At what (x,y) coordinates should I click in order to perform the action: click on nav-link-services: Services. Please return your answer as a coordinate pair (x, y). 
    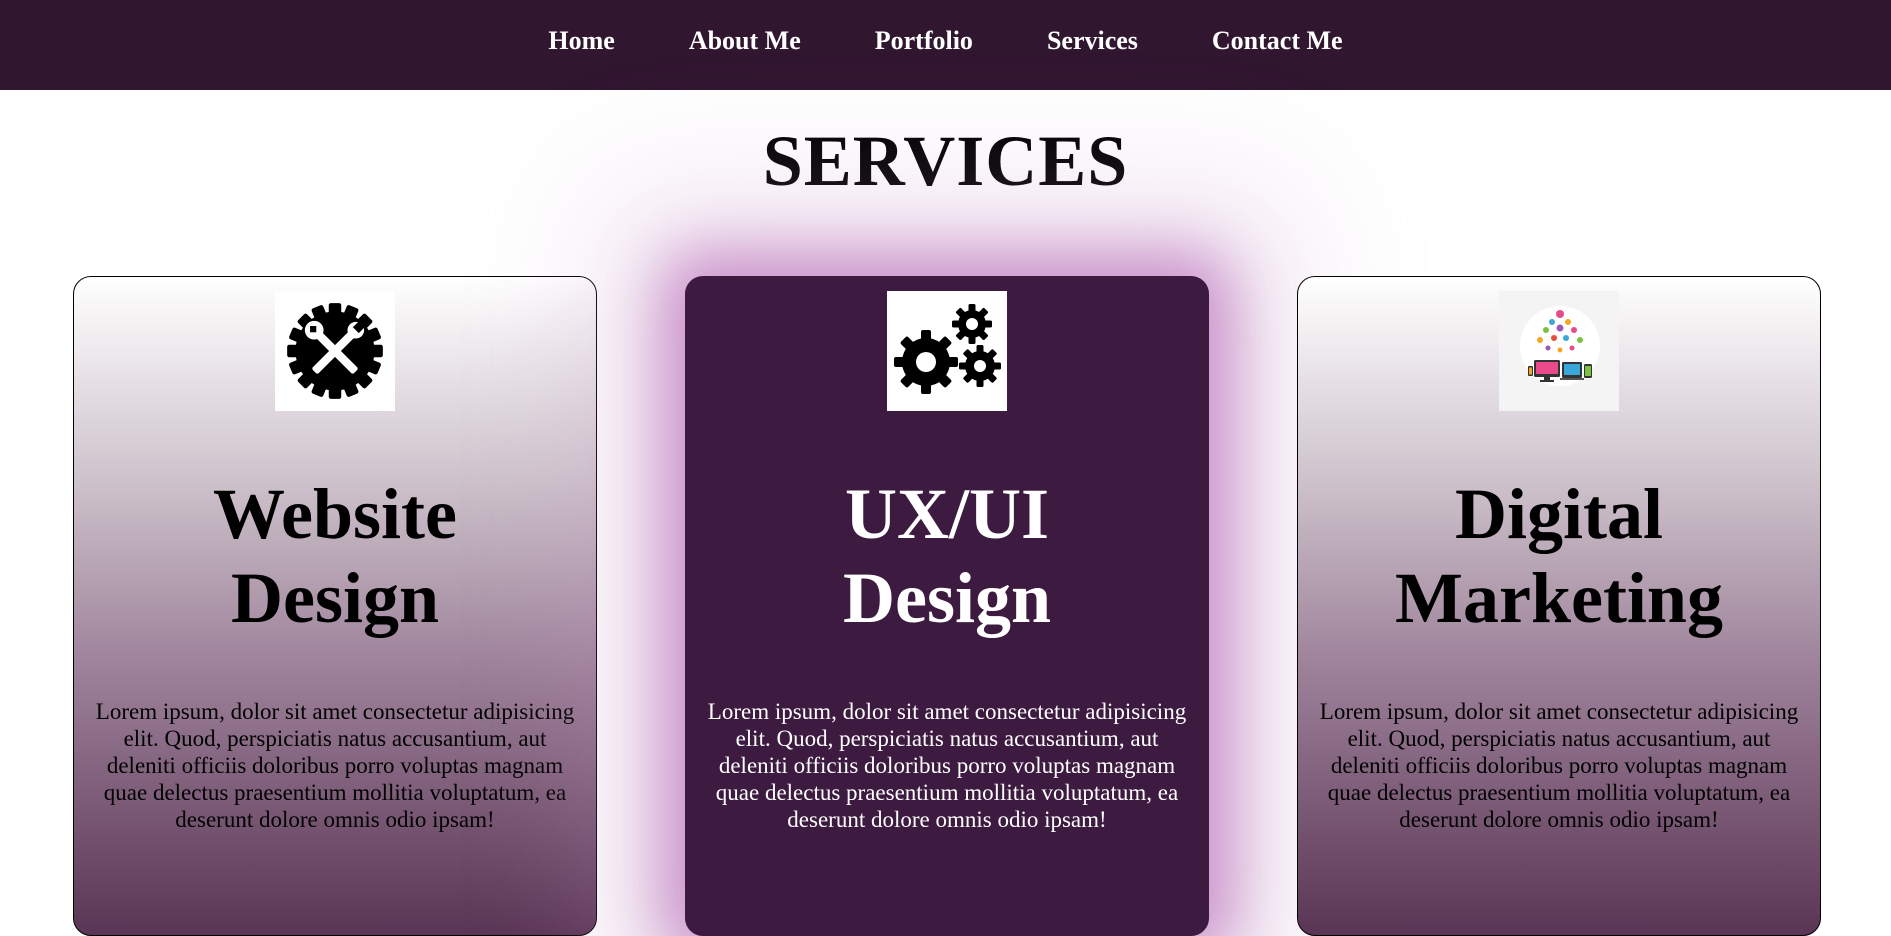
    Looking at the image, I should click on (1092, 41).